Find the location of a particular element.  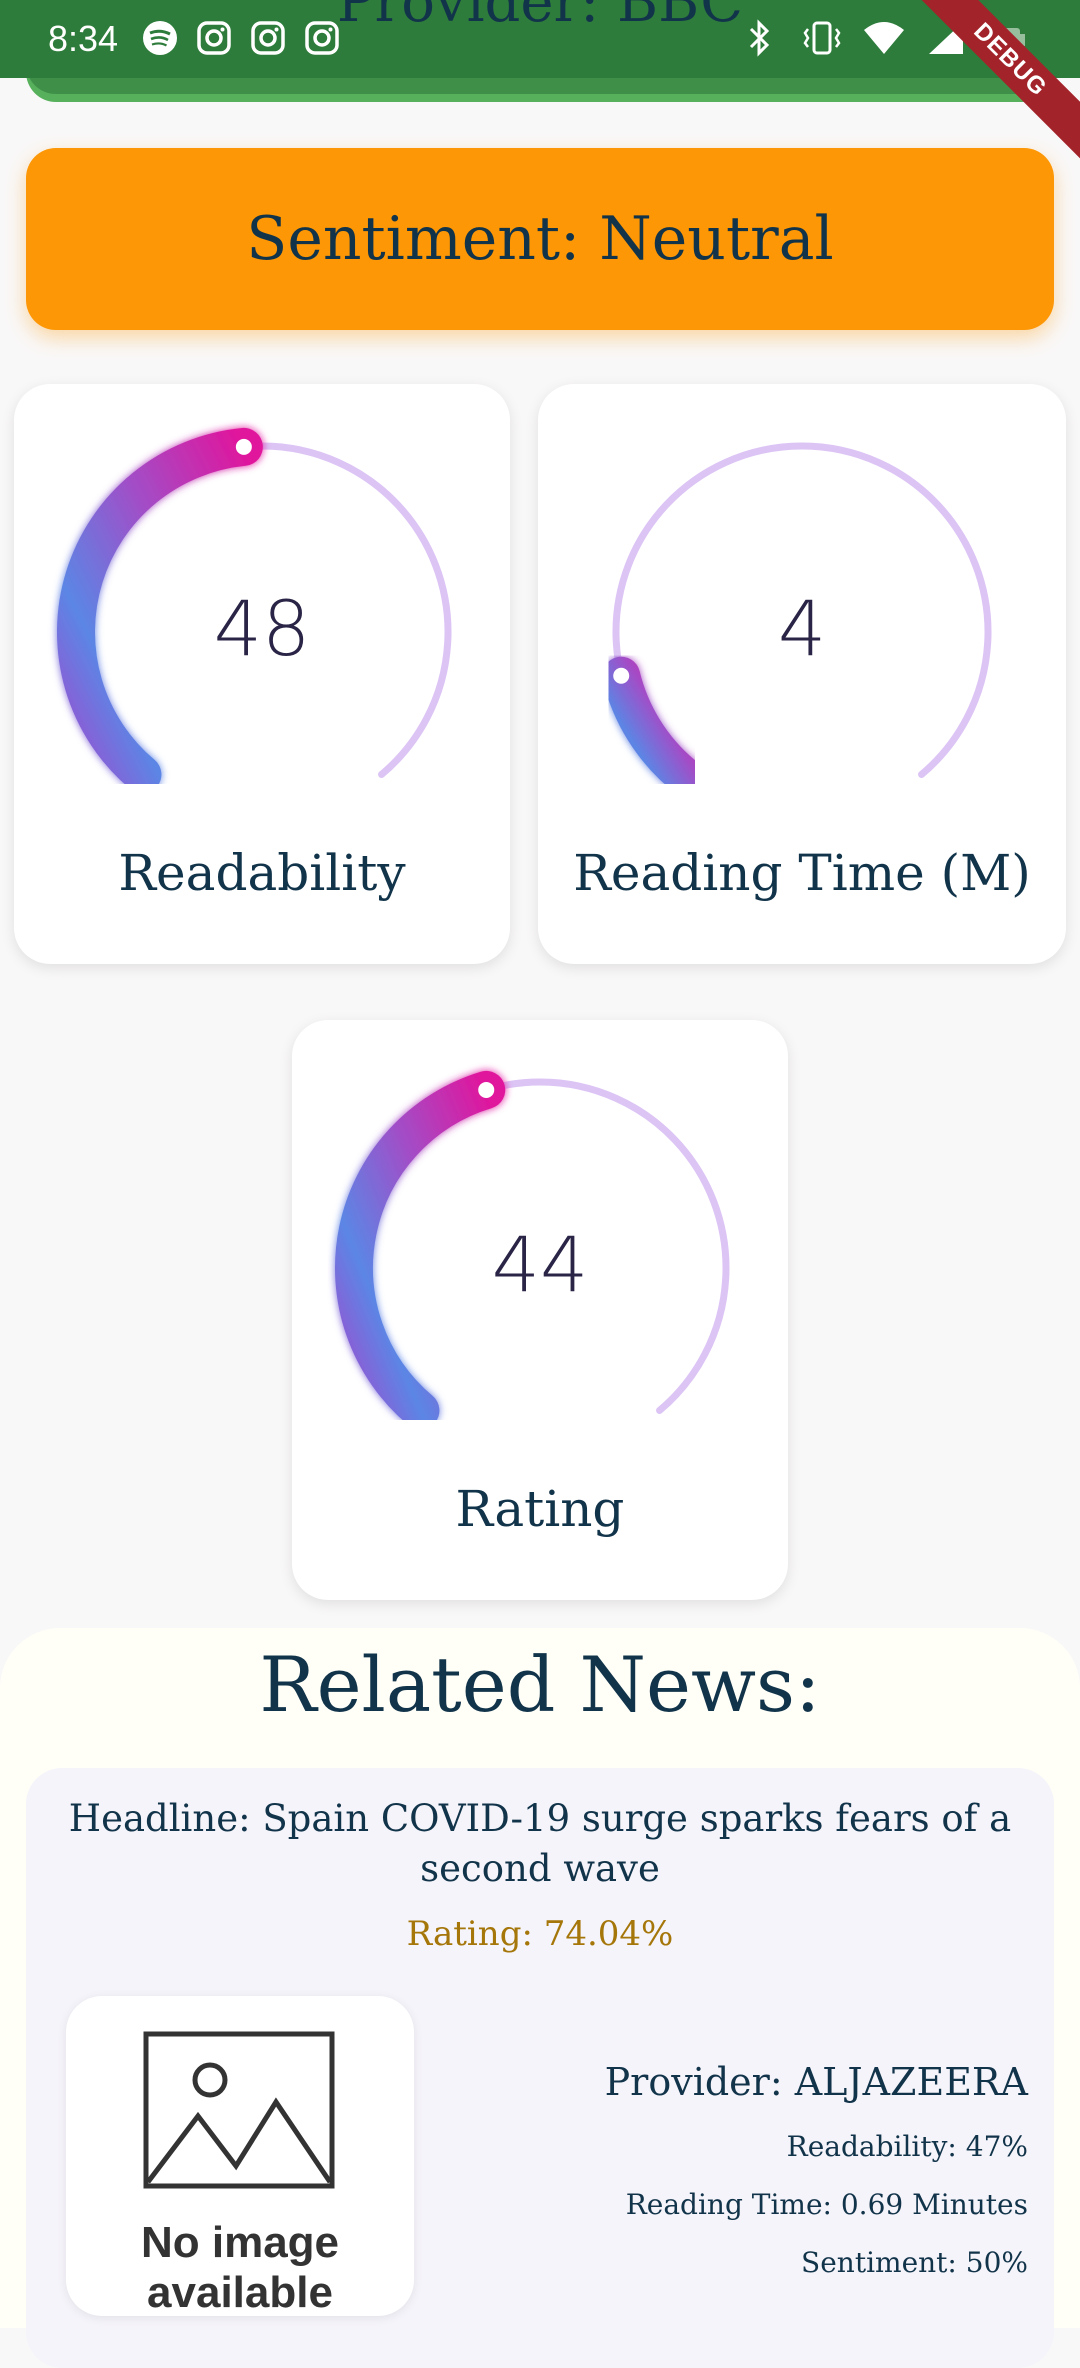

rating-value: 44 is located at coordinates (540, 1264).